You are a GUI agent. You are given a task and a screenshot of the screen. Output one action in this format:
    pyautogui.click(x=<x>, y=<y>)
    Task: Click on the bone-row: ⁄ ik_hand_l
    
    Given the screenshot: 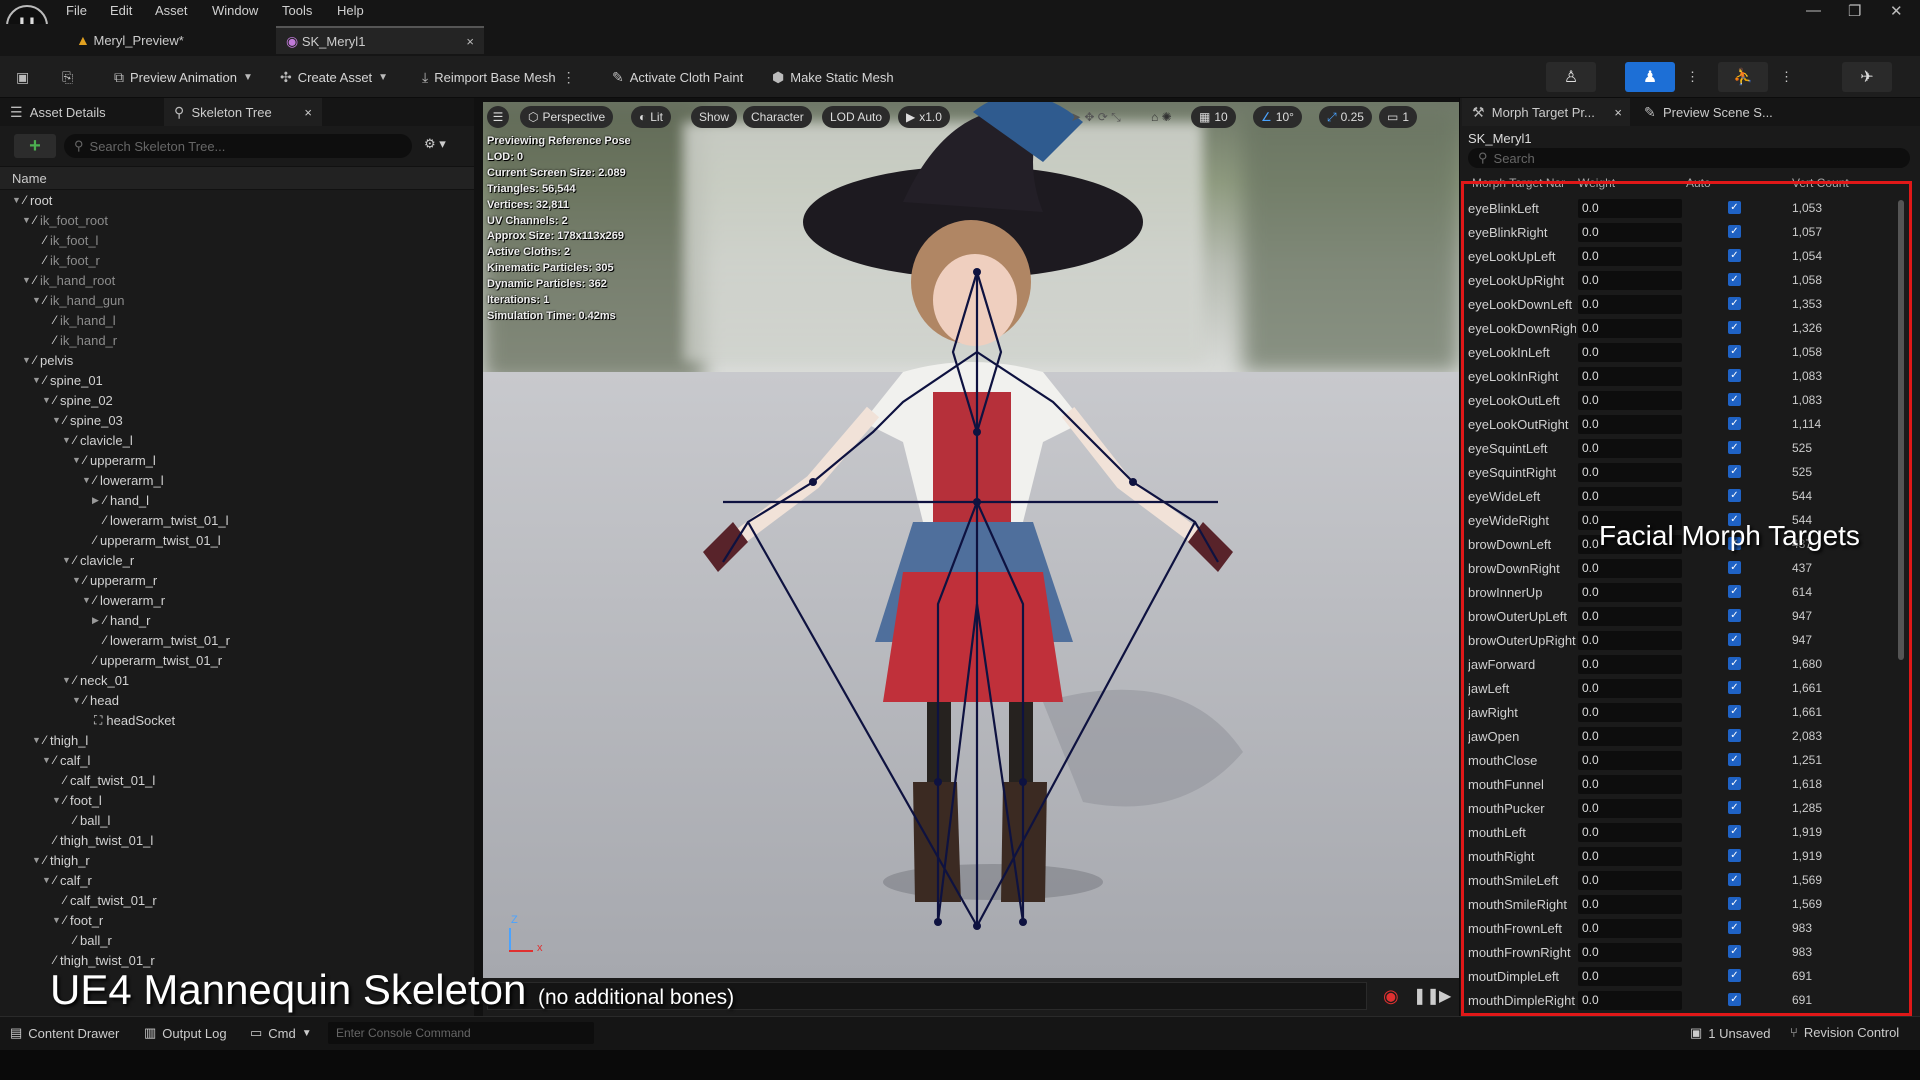 What is the action you would take?
    pyautogui.click(x=79, y=320)
    